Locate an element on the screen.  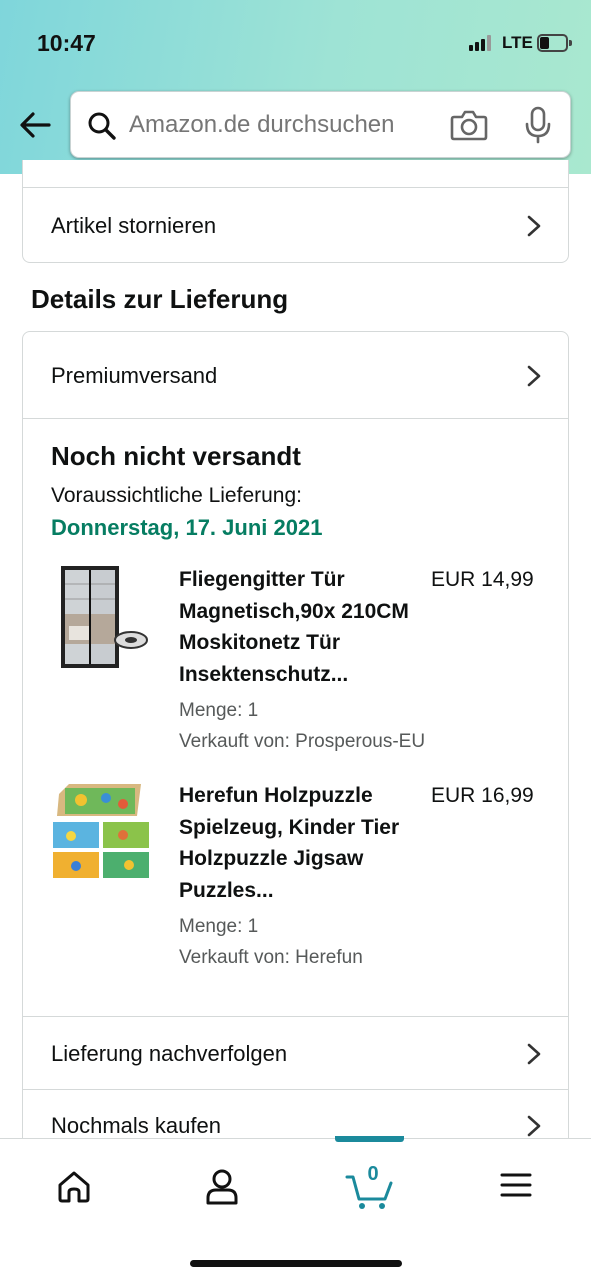
product-seller: Verkauft von: Prosperous-EU is located at coordinates (302, 741).